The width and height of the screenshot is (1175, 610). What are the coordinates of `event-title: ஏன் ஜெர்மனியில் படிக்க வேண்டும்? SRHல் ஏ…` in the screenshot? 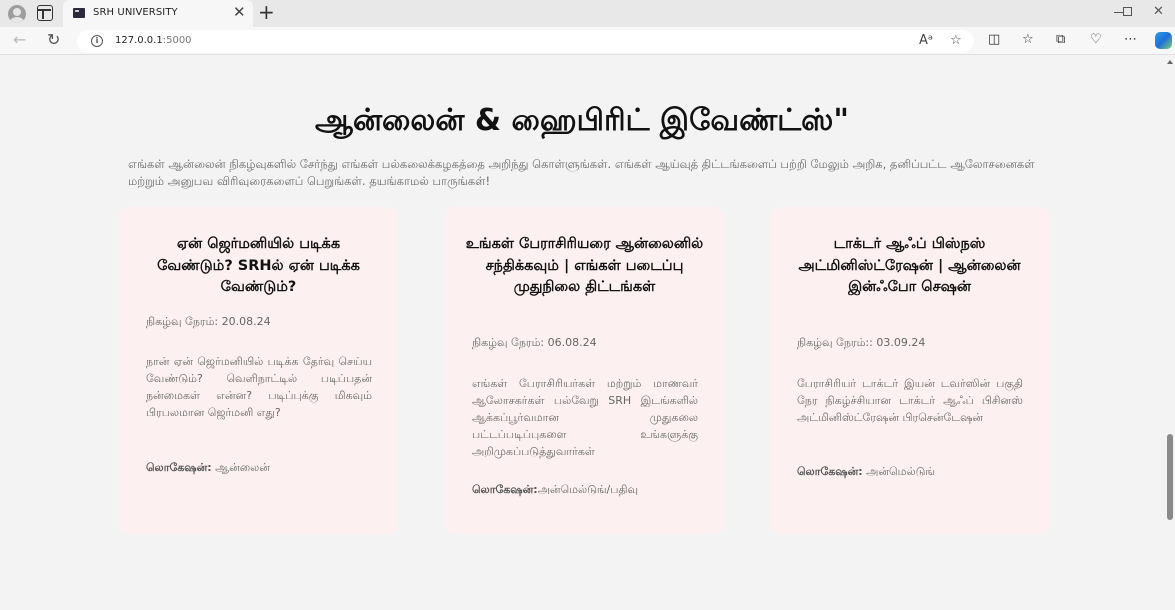 It's located at (258, 265).